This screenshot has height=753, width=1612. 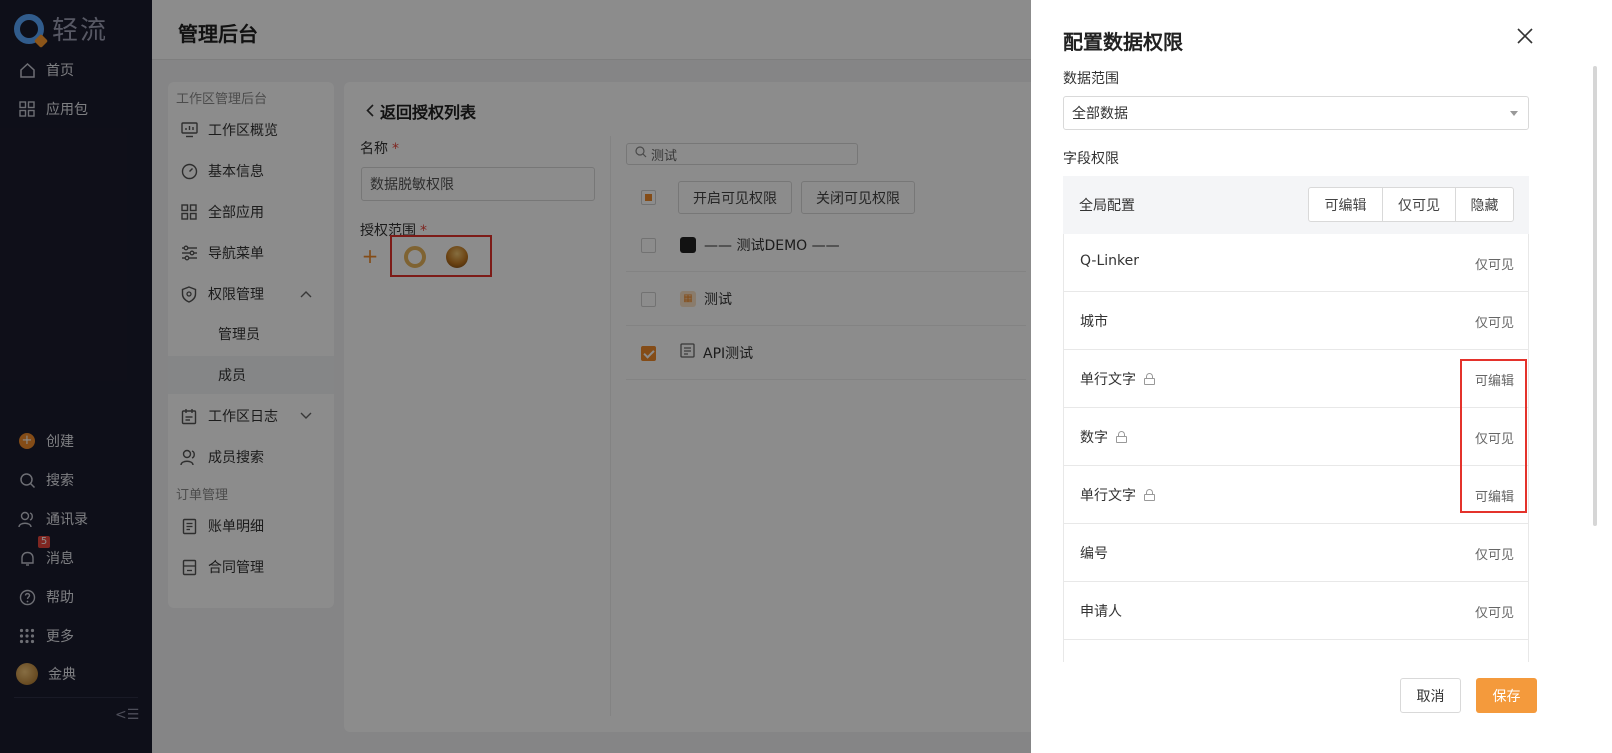 What do you see at coordinates (1345, 204) in the screenshot?
I see `segment-editable: 可编辑` at bounding box center [1345, 204].